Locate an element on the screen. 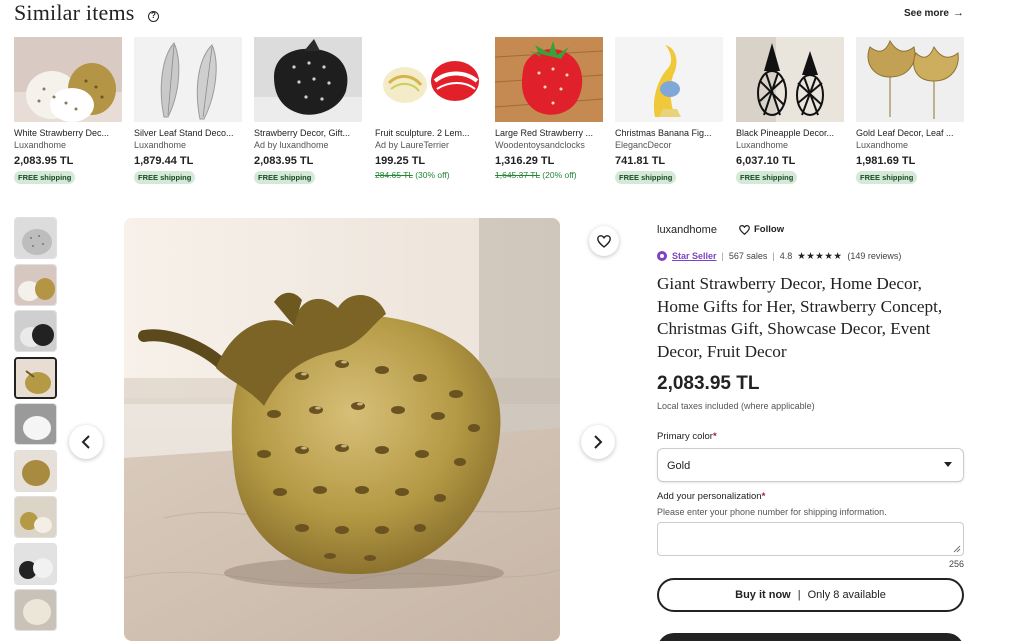 This screenshot has width=1024, height=641. see-more-link: See more → is located at coordinates (934, 13).